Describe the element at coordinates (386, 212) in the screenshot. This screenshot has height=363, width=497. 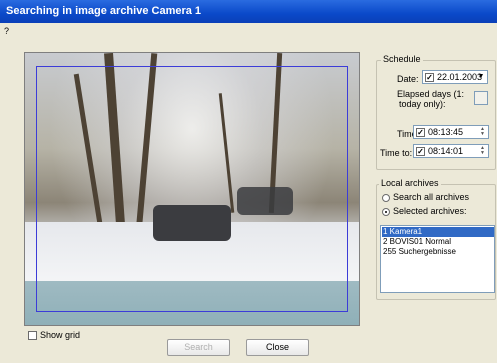
I see `selected-archives-radio` at that location.